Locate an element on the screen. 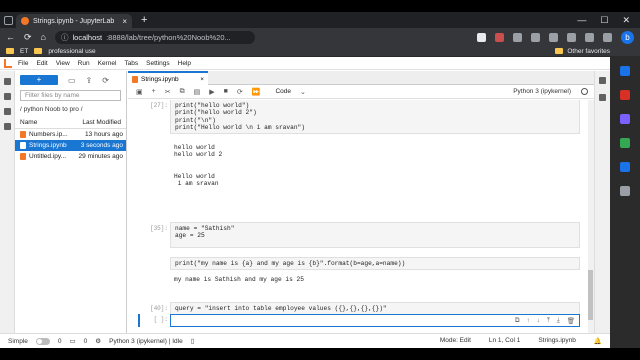 This screenshot has height=360, width=640. file-list-header: Name Last Modified is located at coordinates (70, 123).